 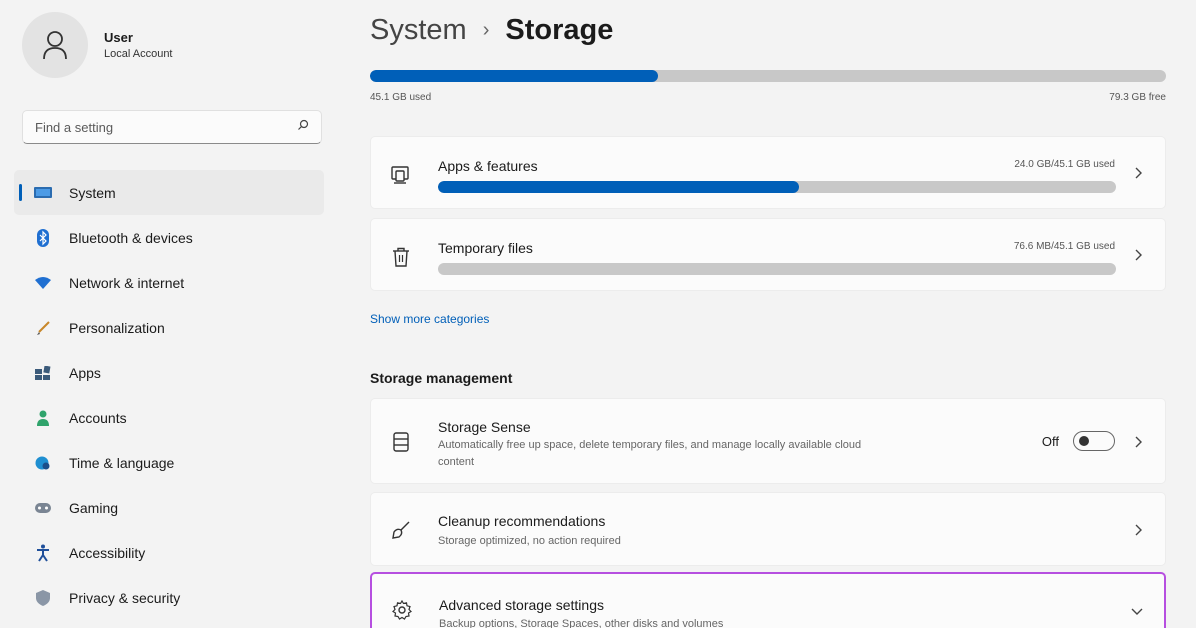 What do you see at coordinates (43, 283) in the screenshot?
I see `wifi-icon` at bounding box center [43, 283].